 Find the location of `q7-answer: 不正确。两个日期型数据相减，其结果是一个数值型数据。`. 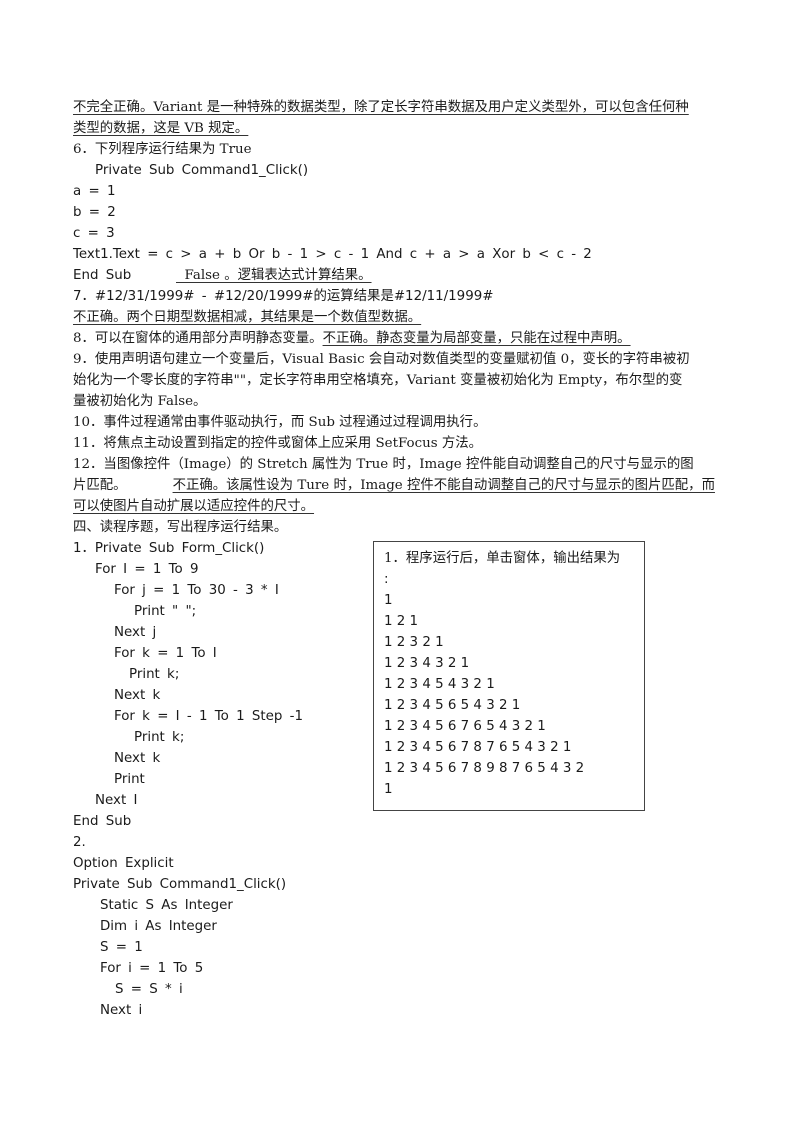

q7-answer: 不正确。两个日期型数据相减，其结果是一个数值型数据。 is located at coordinates (247, 317).